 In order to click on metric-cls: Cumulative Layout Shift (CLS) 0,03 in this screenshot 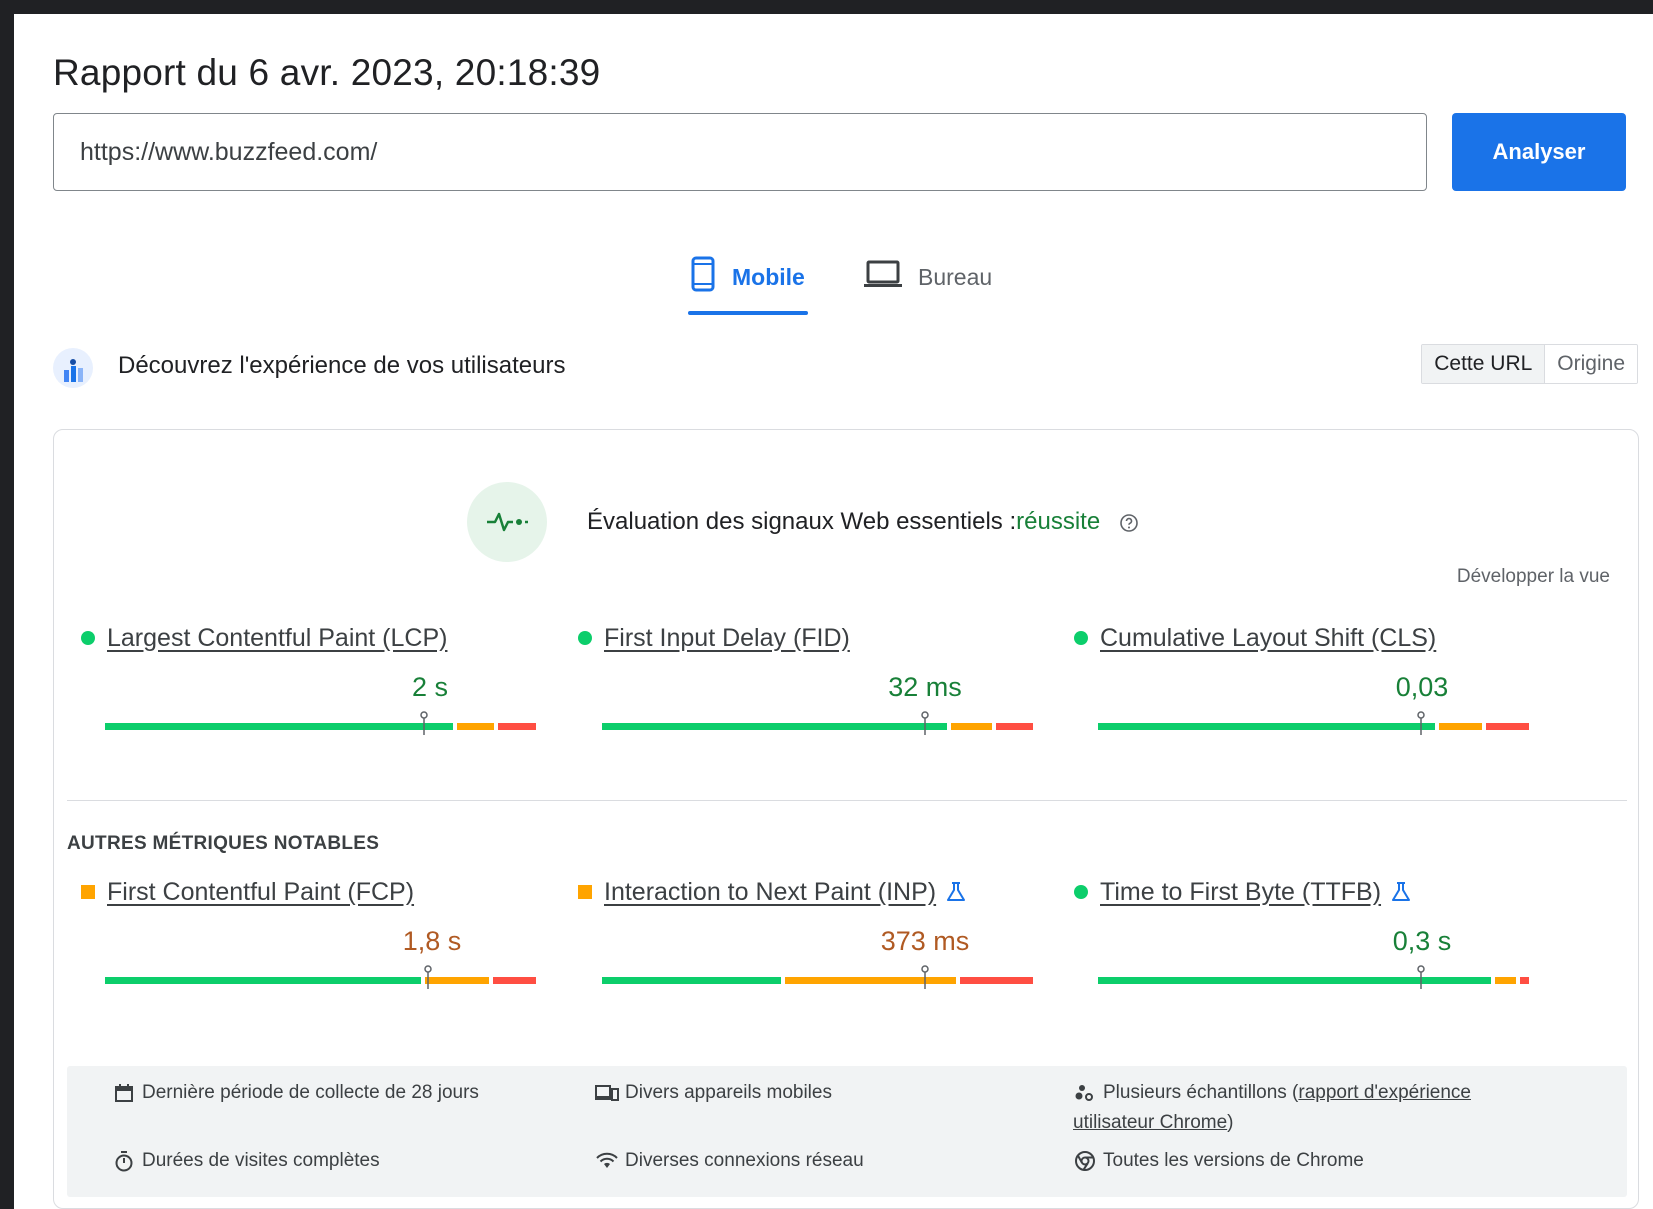, I will do `click(1293, 693)`.